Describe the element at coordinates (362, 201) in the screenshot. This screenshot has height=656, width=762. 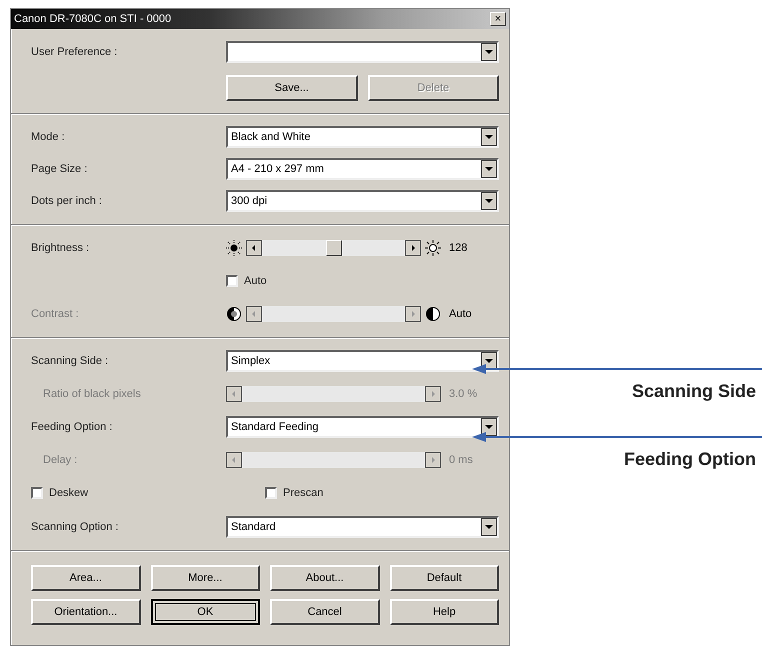
I see `dropdown-field: 300 dpi` at that location.